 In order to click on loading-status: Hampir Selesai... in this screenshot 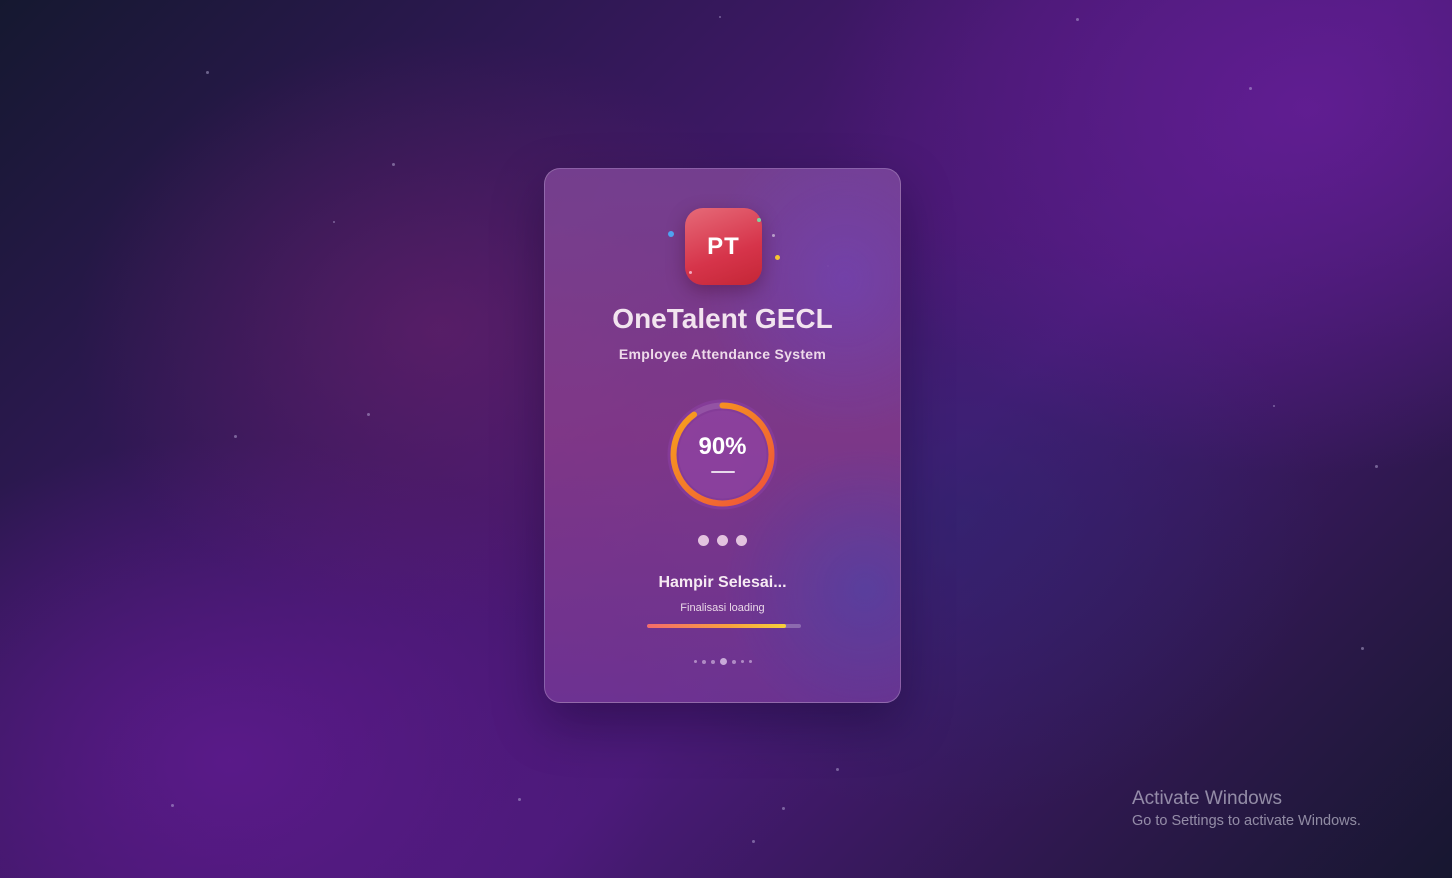, I will do `click(722, 582)`.